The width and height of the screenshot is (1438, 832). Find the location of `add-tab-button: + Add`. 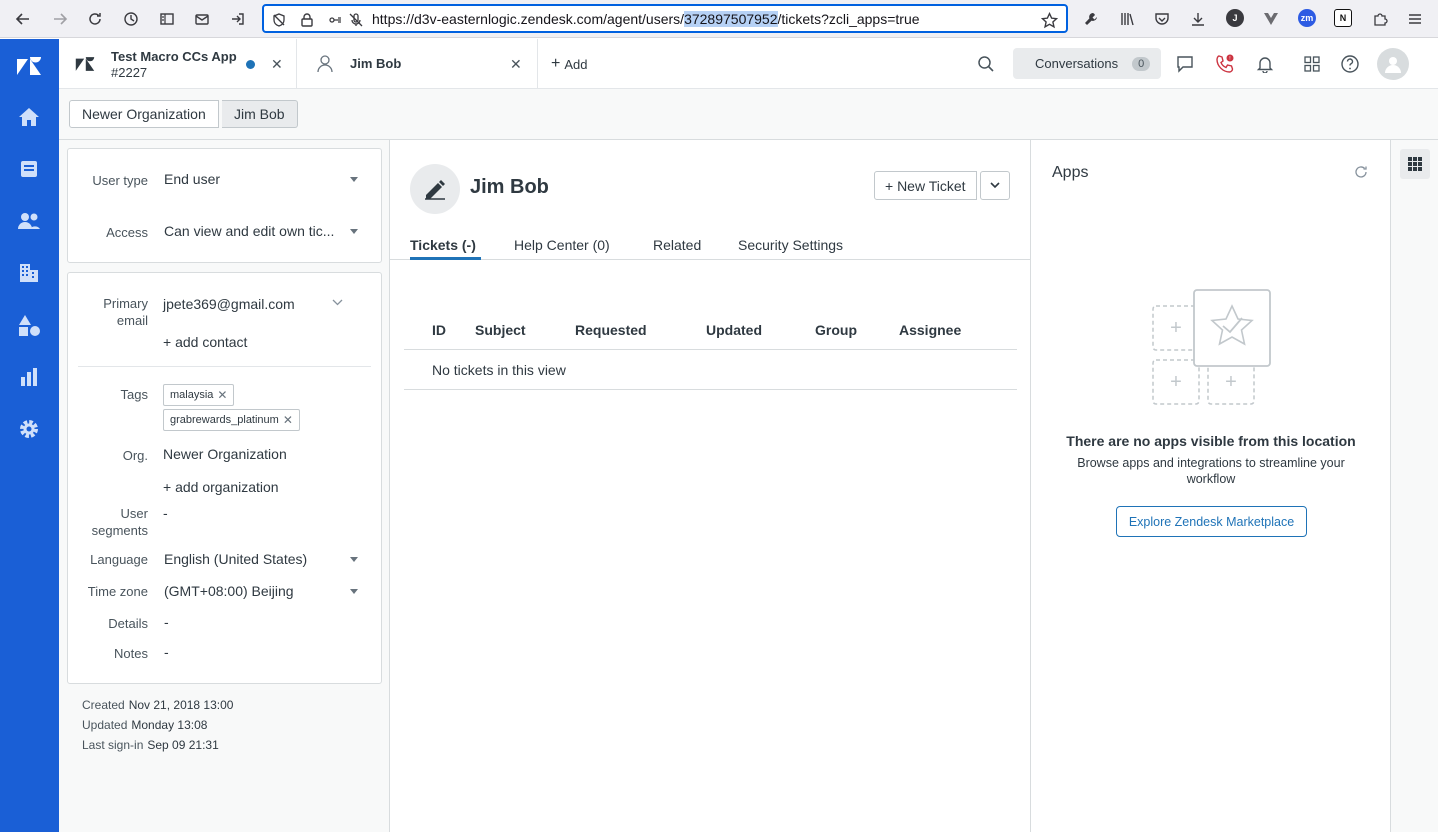

add-tab-button: + Add is located at coordinates (569, 64).